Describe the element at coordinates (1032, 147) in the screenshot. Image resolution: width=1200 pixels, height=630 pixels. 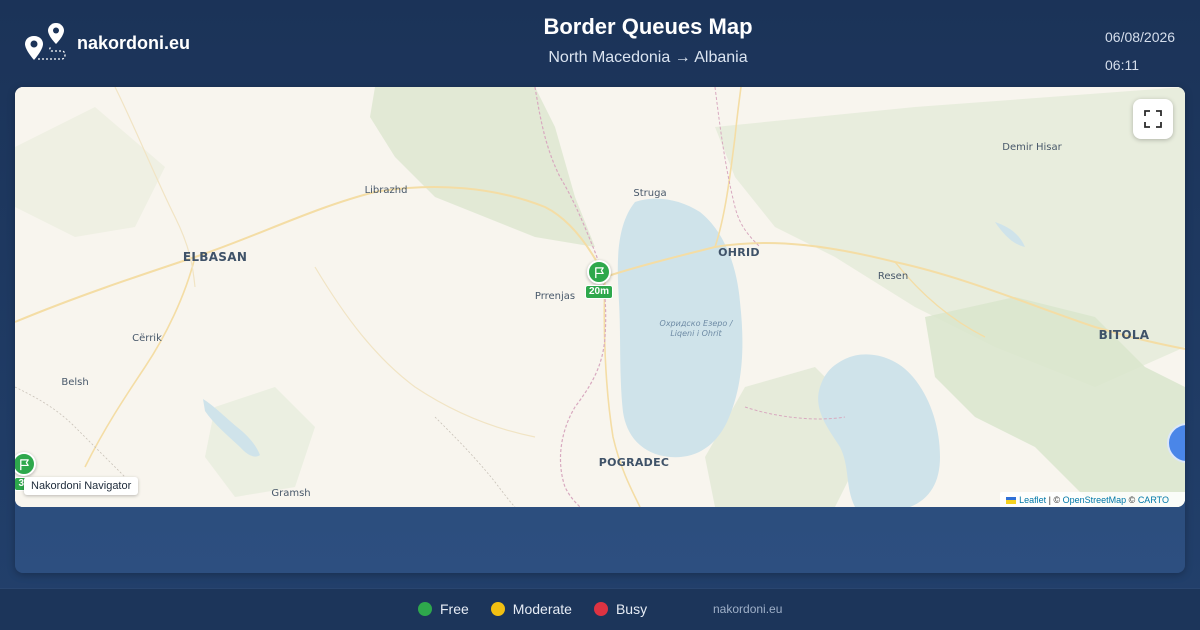
I see `place-demir-hisar: Demir Hisar` at that location.